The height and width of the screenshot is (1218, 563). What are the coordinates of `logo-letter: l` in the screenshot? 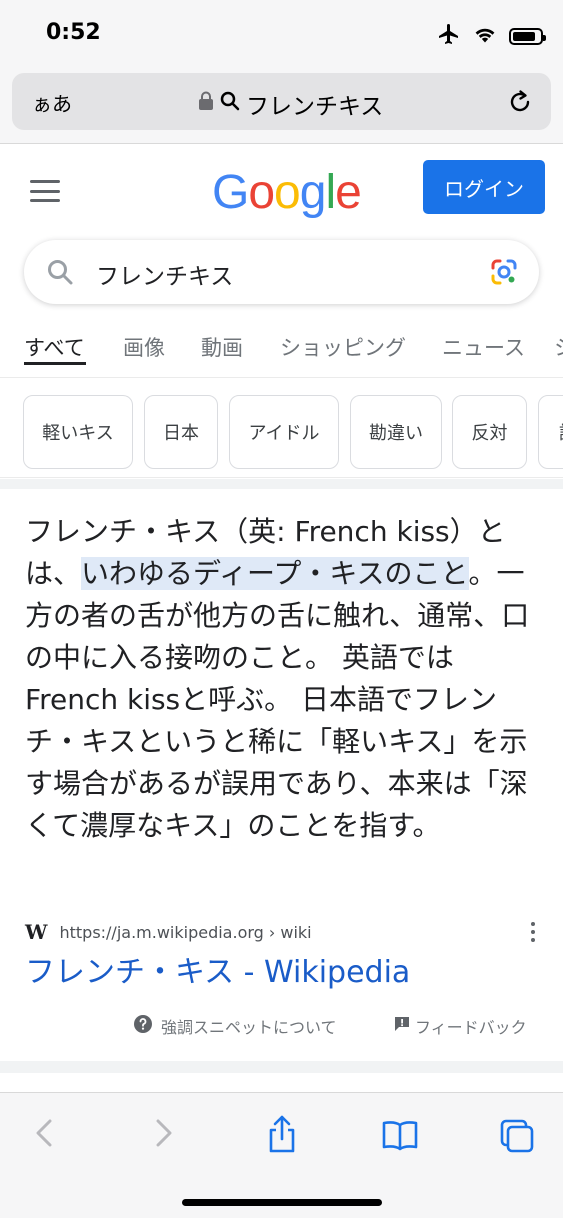 It's located at (330, 192).